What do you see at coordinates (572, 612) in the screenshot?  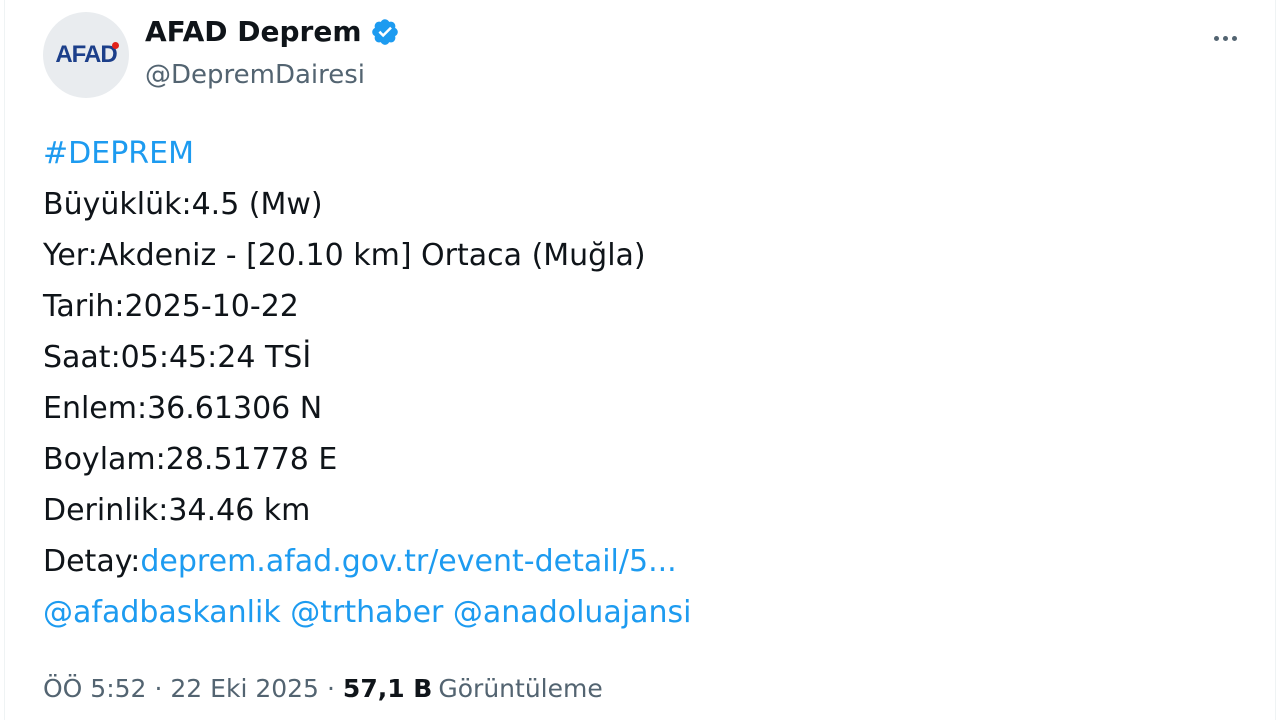 I see `mention-anadoluajansi: @anadoluajansi` at bounding box center [572, 612].